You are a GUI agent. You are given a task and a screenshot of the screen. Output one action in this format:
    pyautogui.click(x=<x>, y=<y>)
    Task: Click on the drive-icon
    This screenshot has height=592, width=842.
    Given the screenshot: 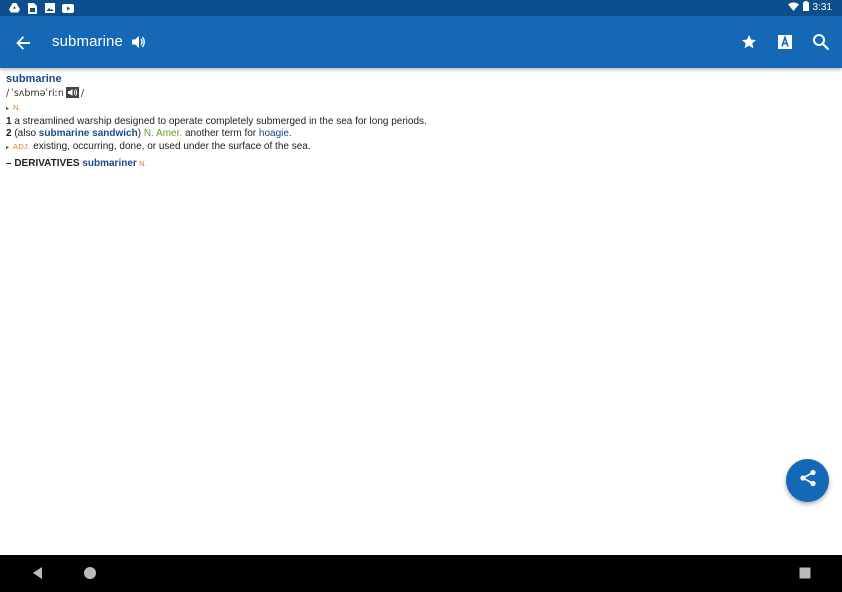 What is the action you would take?
    pyautogui.click(x=14, y=8)
    